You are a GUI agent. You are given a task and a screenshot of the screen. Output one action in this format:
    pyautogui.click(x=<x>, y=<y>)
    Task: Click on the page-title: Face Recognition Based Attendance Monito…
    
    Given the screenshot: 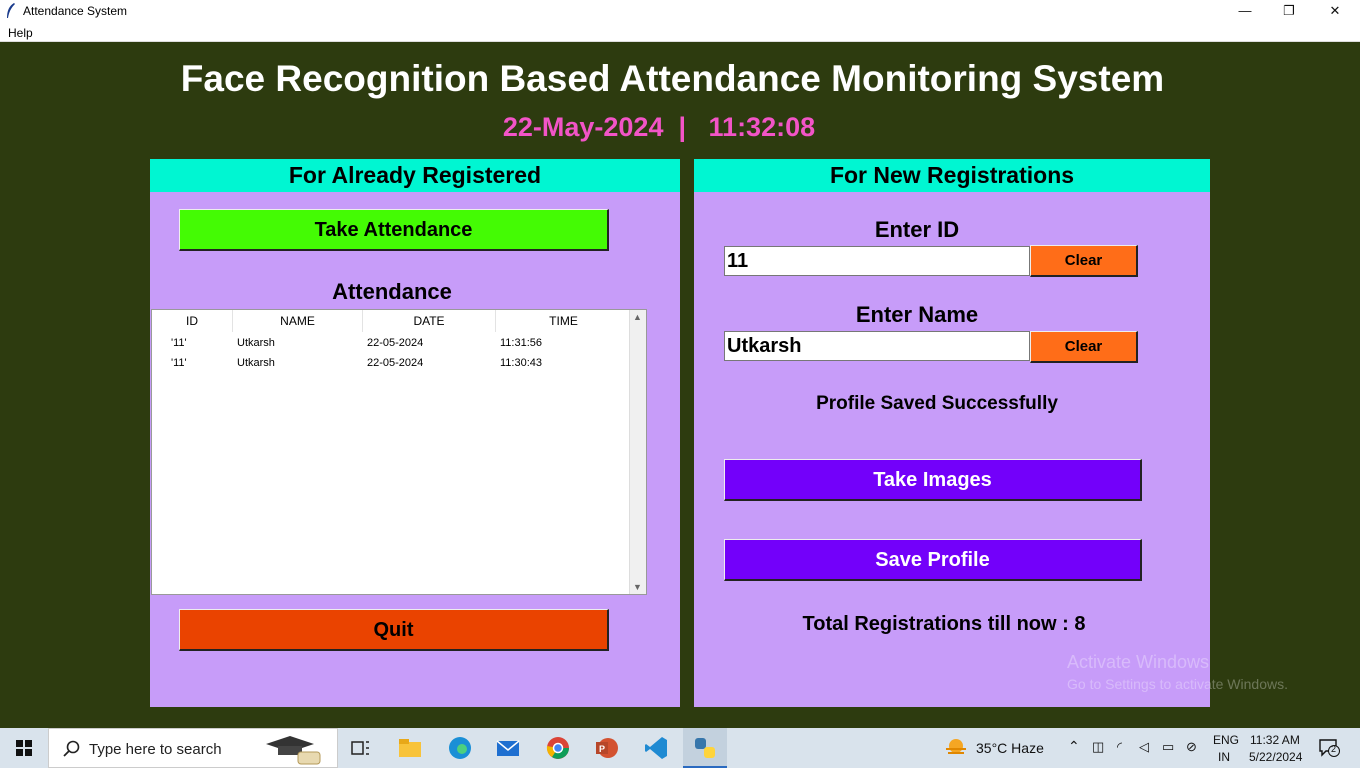 What is the action you would take?
    pyautogui.click(x=672, y=78)
    